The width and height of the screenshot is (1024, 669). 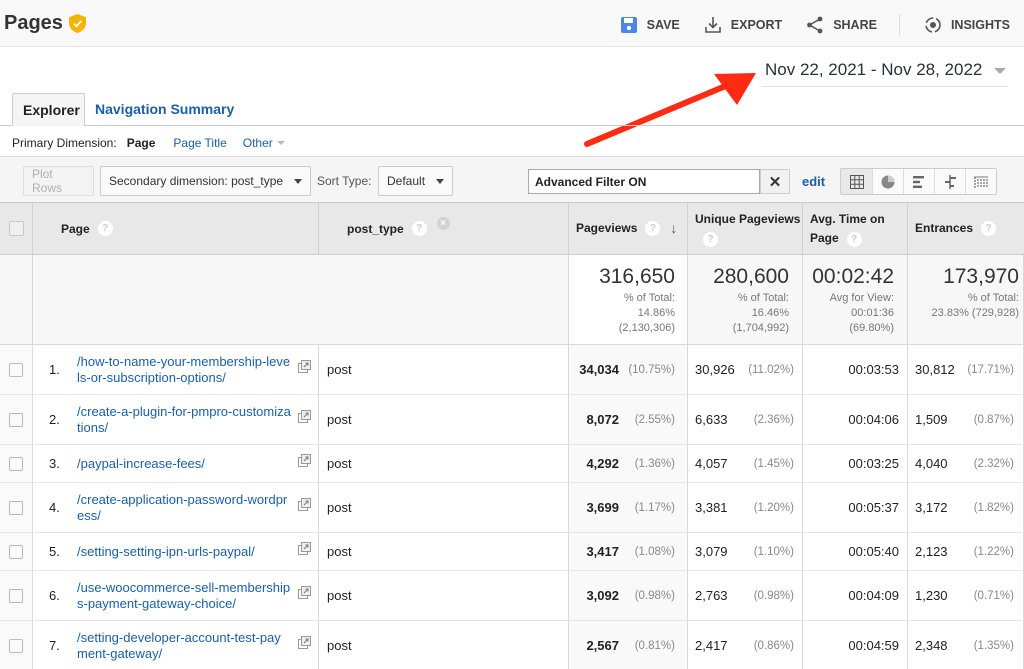 What do you see at coordinates (54, 419) in the screenshot?
I see `row-number: 2.` at bounding box center [54, 419].